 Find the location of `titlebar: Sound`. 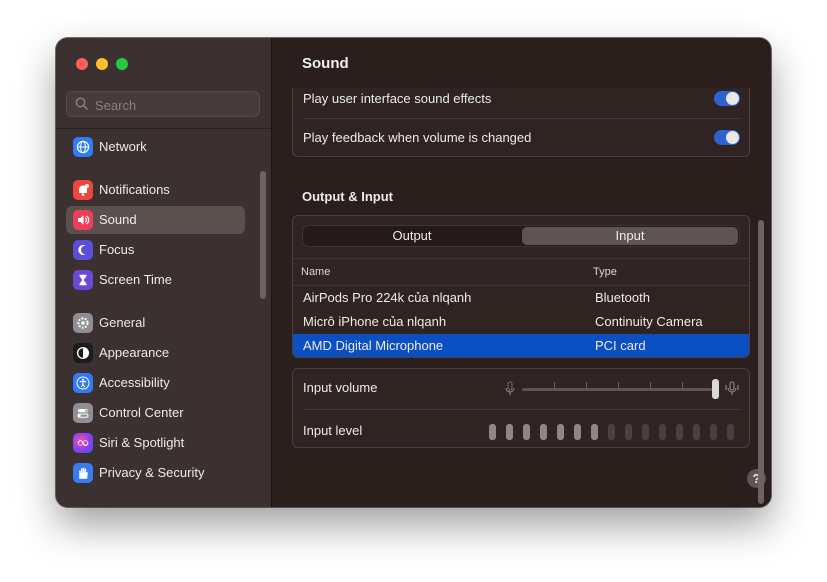

titlebar: Sound is located at coordinates (521, 64).